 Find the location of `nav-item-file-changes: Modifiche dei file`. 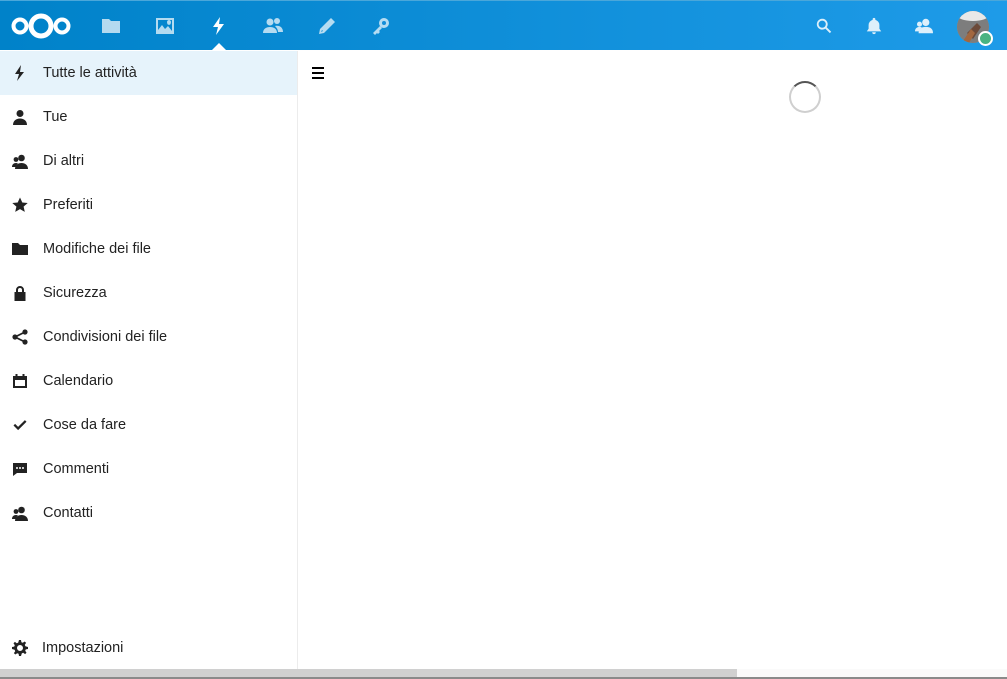

nav-item-file-changes: Modifiche dei file is located at coordinates (148, 249).